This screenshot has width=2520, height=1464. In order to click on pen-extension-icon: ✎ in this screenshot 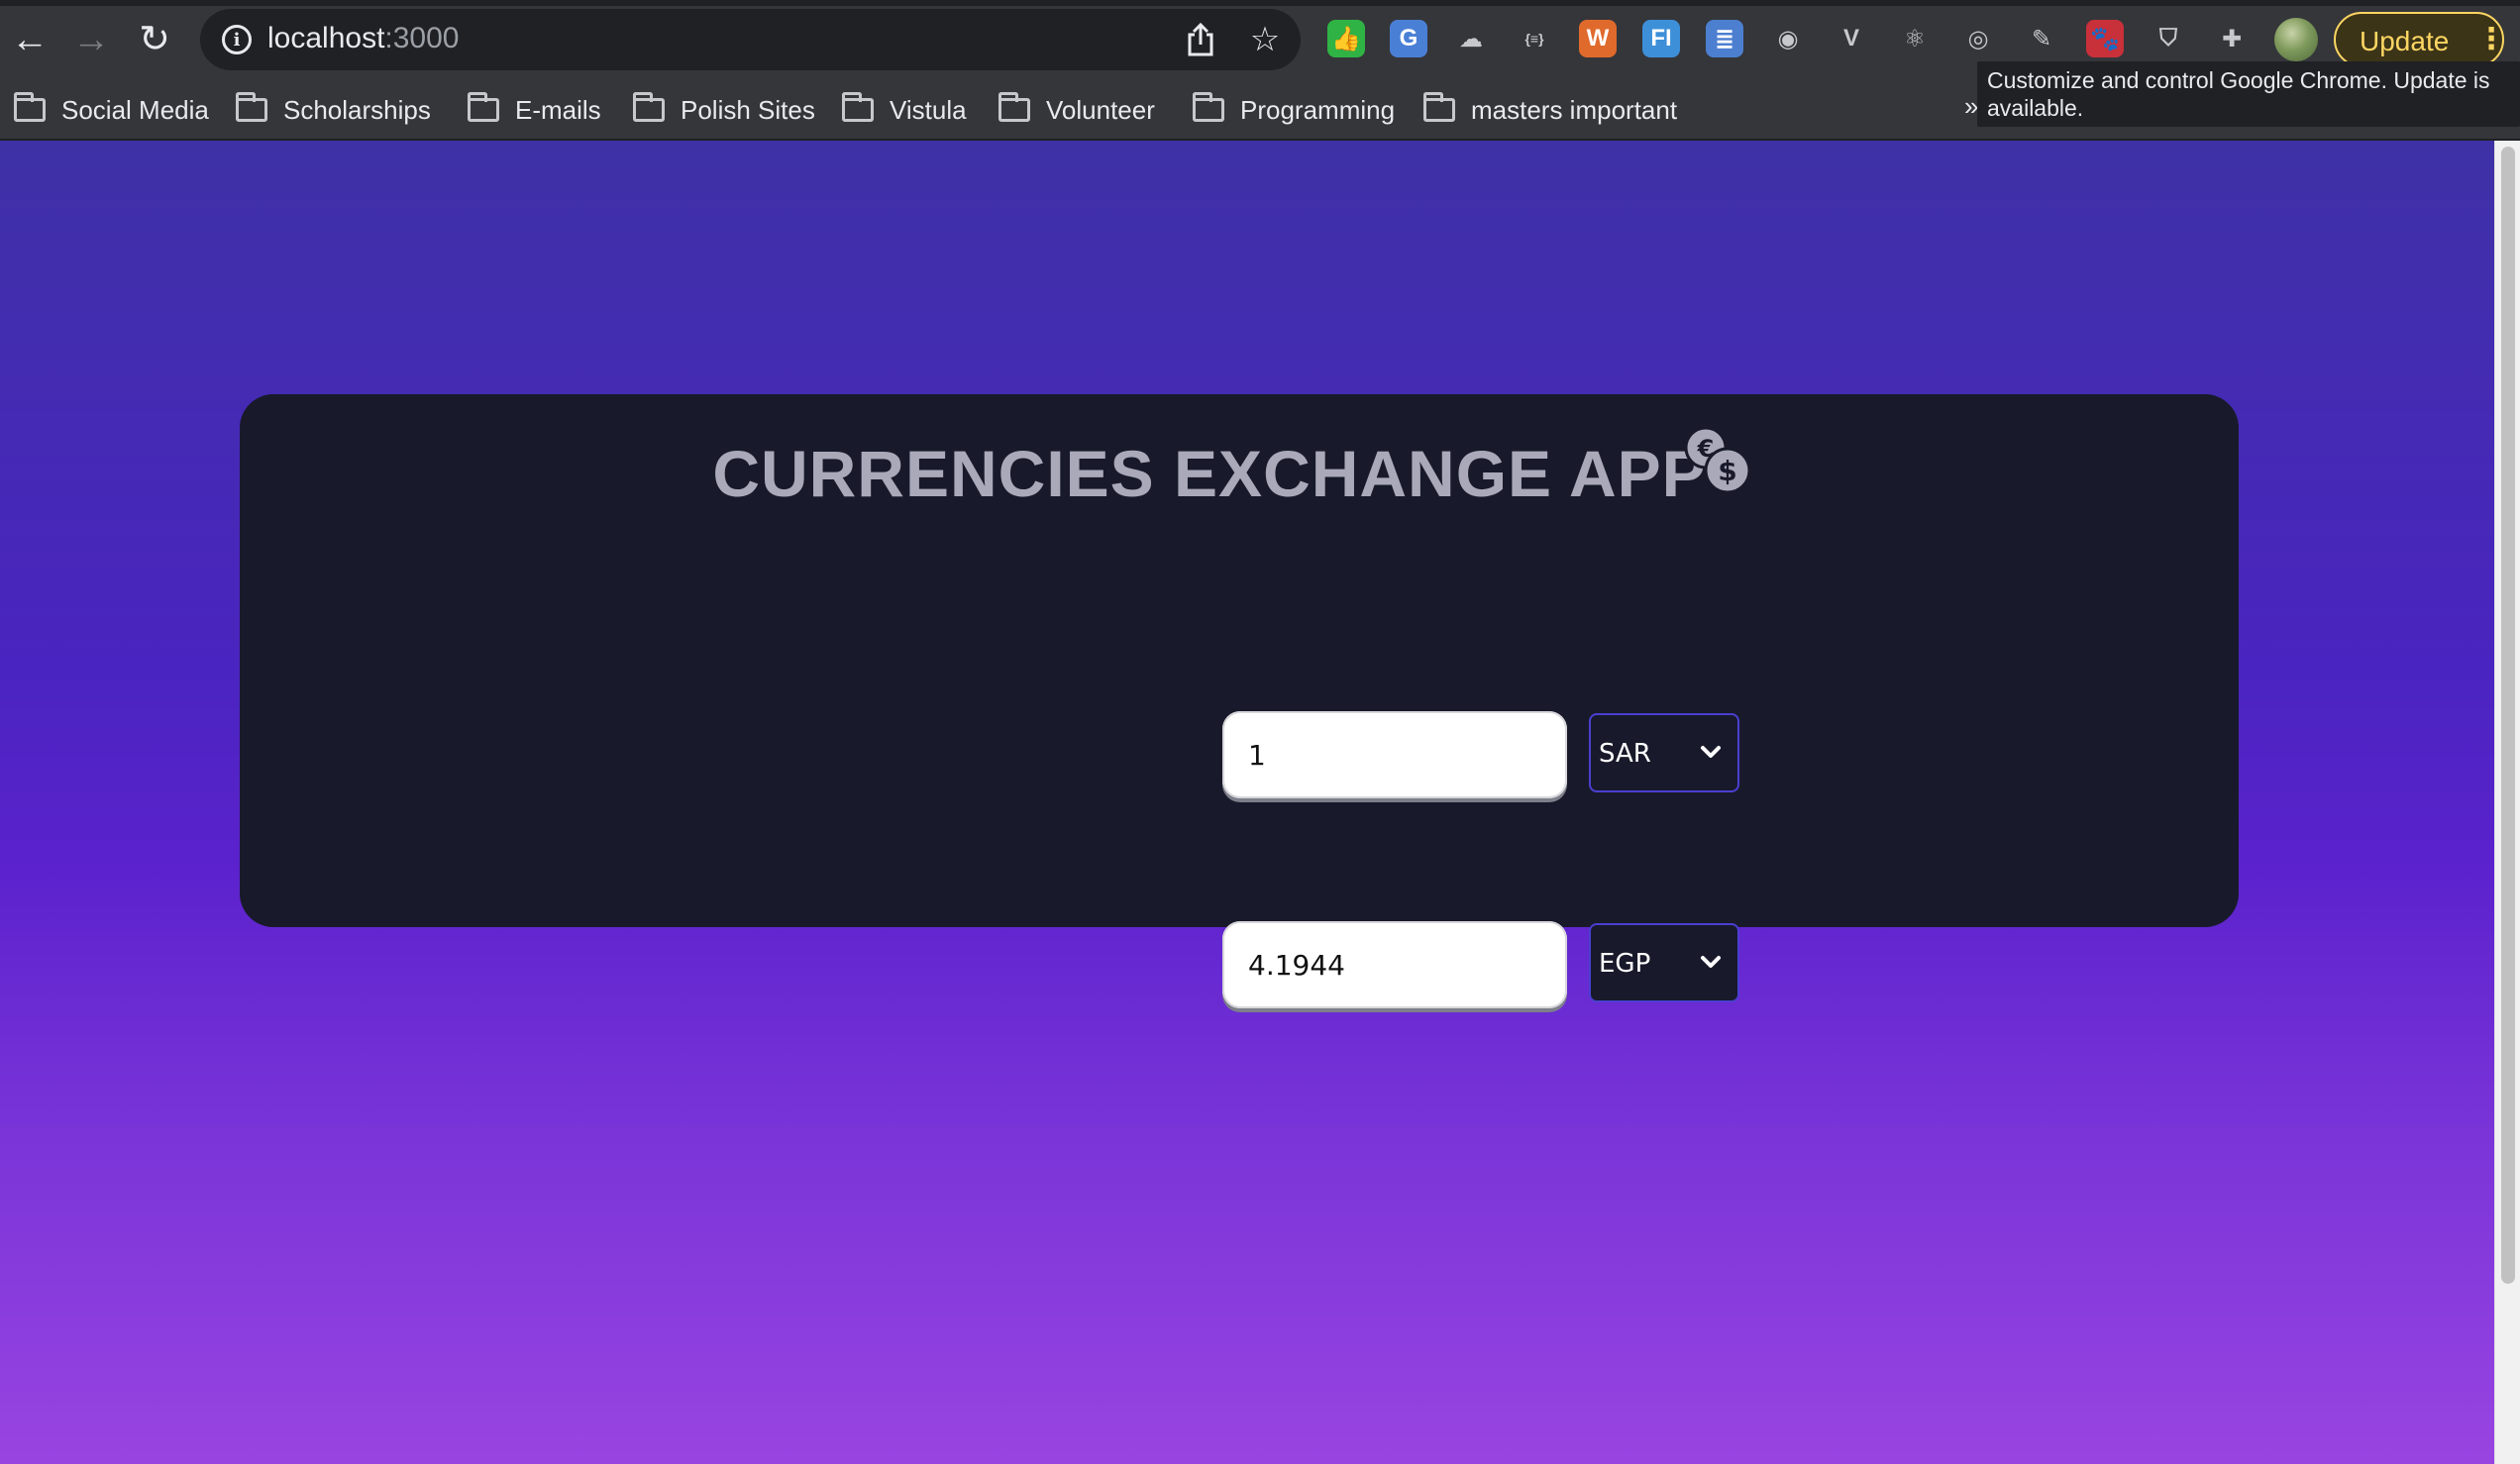, I will do `click(2041, 38)`.